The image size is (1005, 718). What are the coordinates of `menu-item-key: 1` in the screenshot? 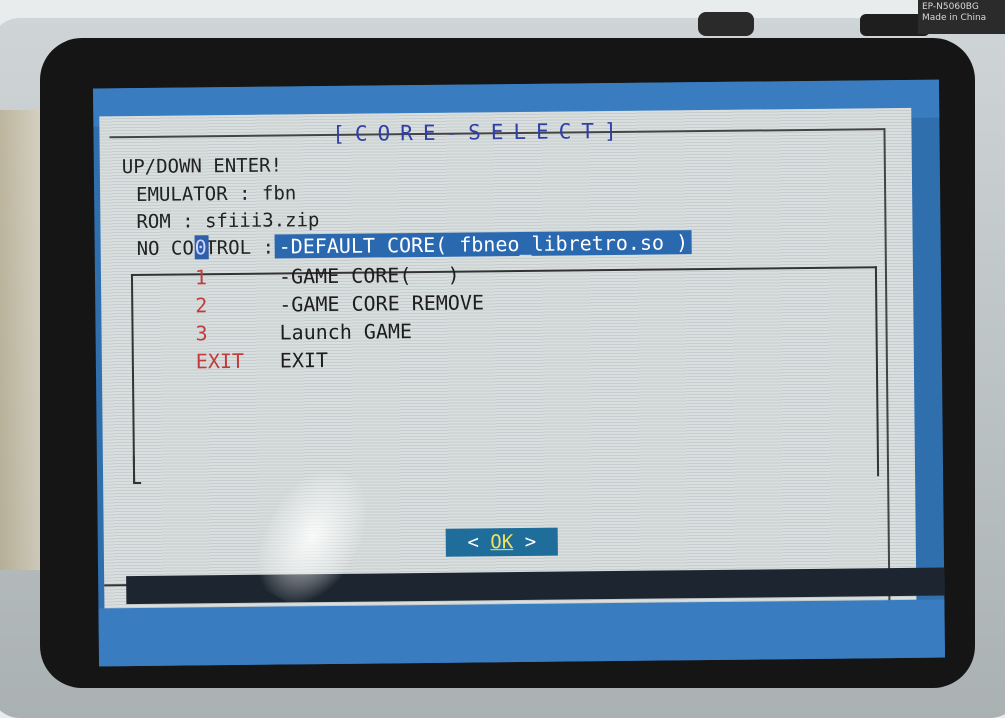 It's located at (201, 277).